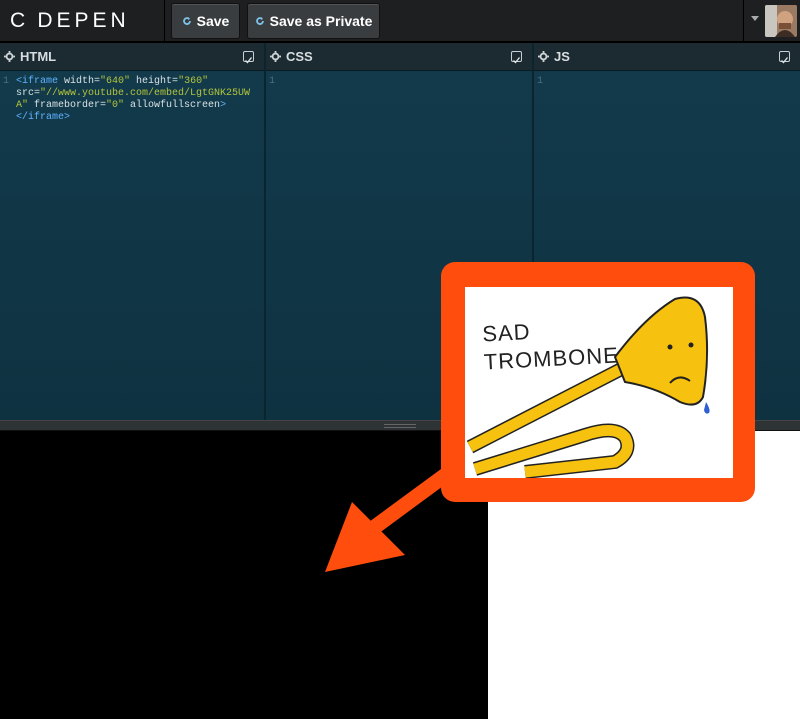  I want to click on save-as-private-button: Save as Private, so click(313, 21).